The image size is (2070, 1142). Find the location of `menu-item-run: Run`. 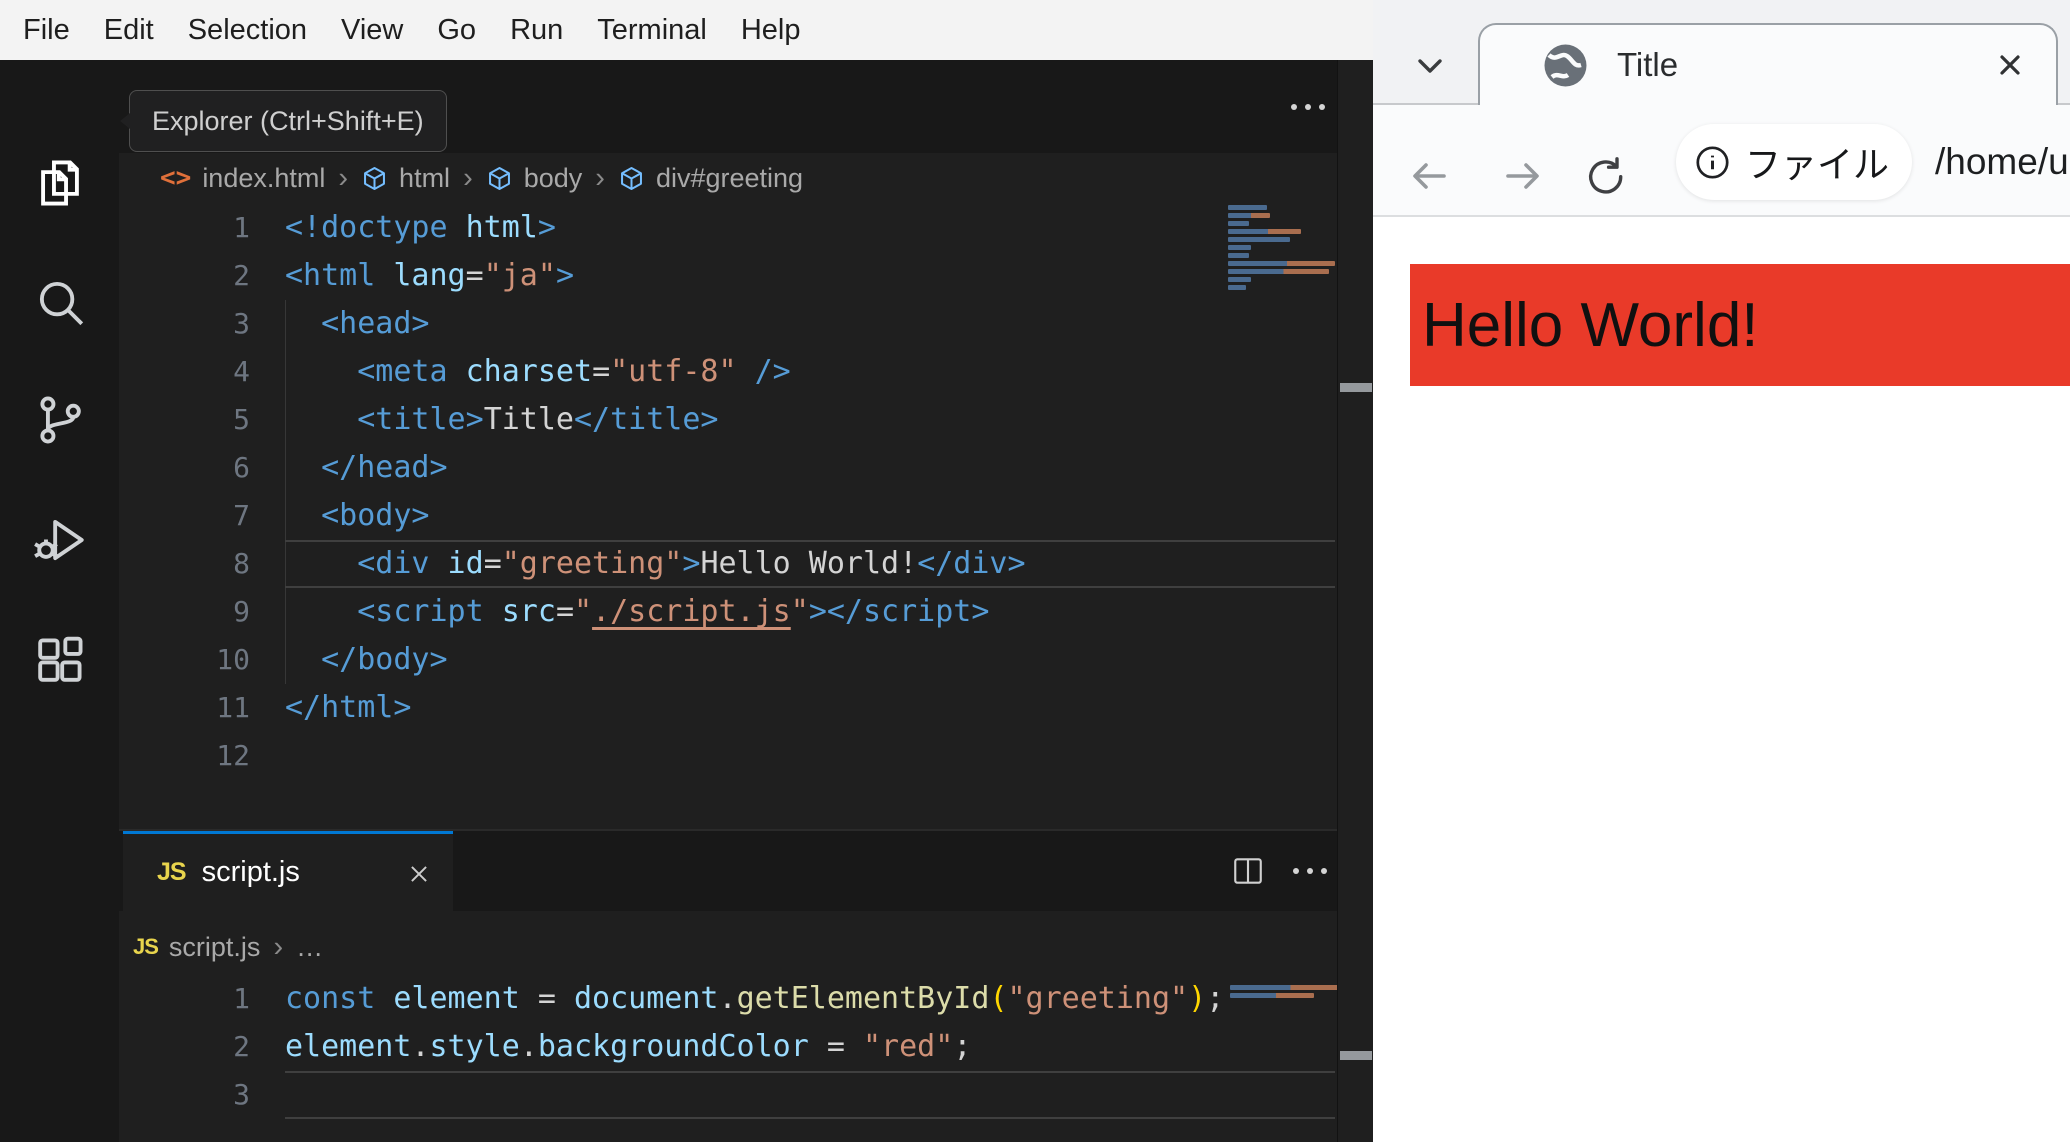

menu-item-run: Run is located at coordinates (536, 30).